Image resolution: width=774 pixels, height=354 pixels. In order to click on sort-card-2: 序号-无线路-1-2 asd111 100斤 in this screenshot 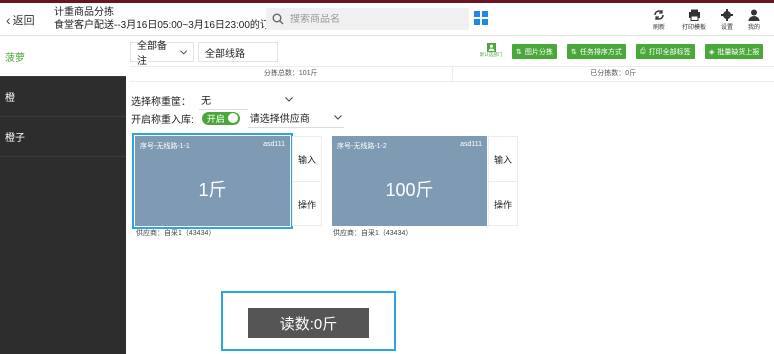, I will do `click(409, 181)`.